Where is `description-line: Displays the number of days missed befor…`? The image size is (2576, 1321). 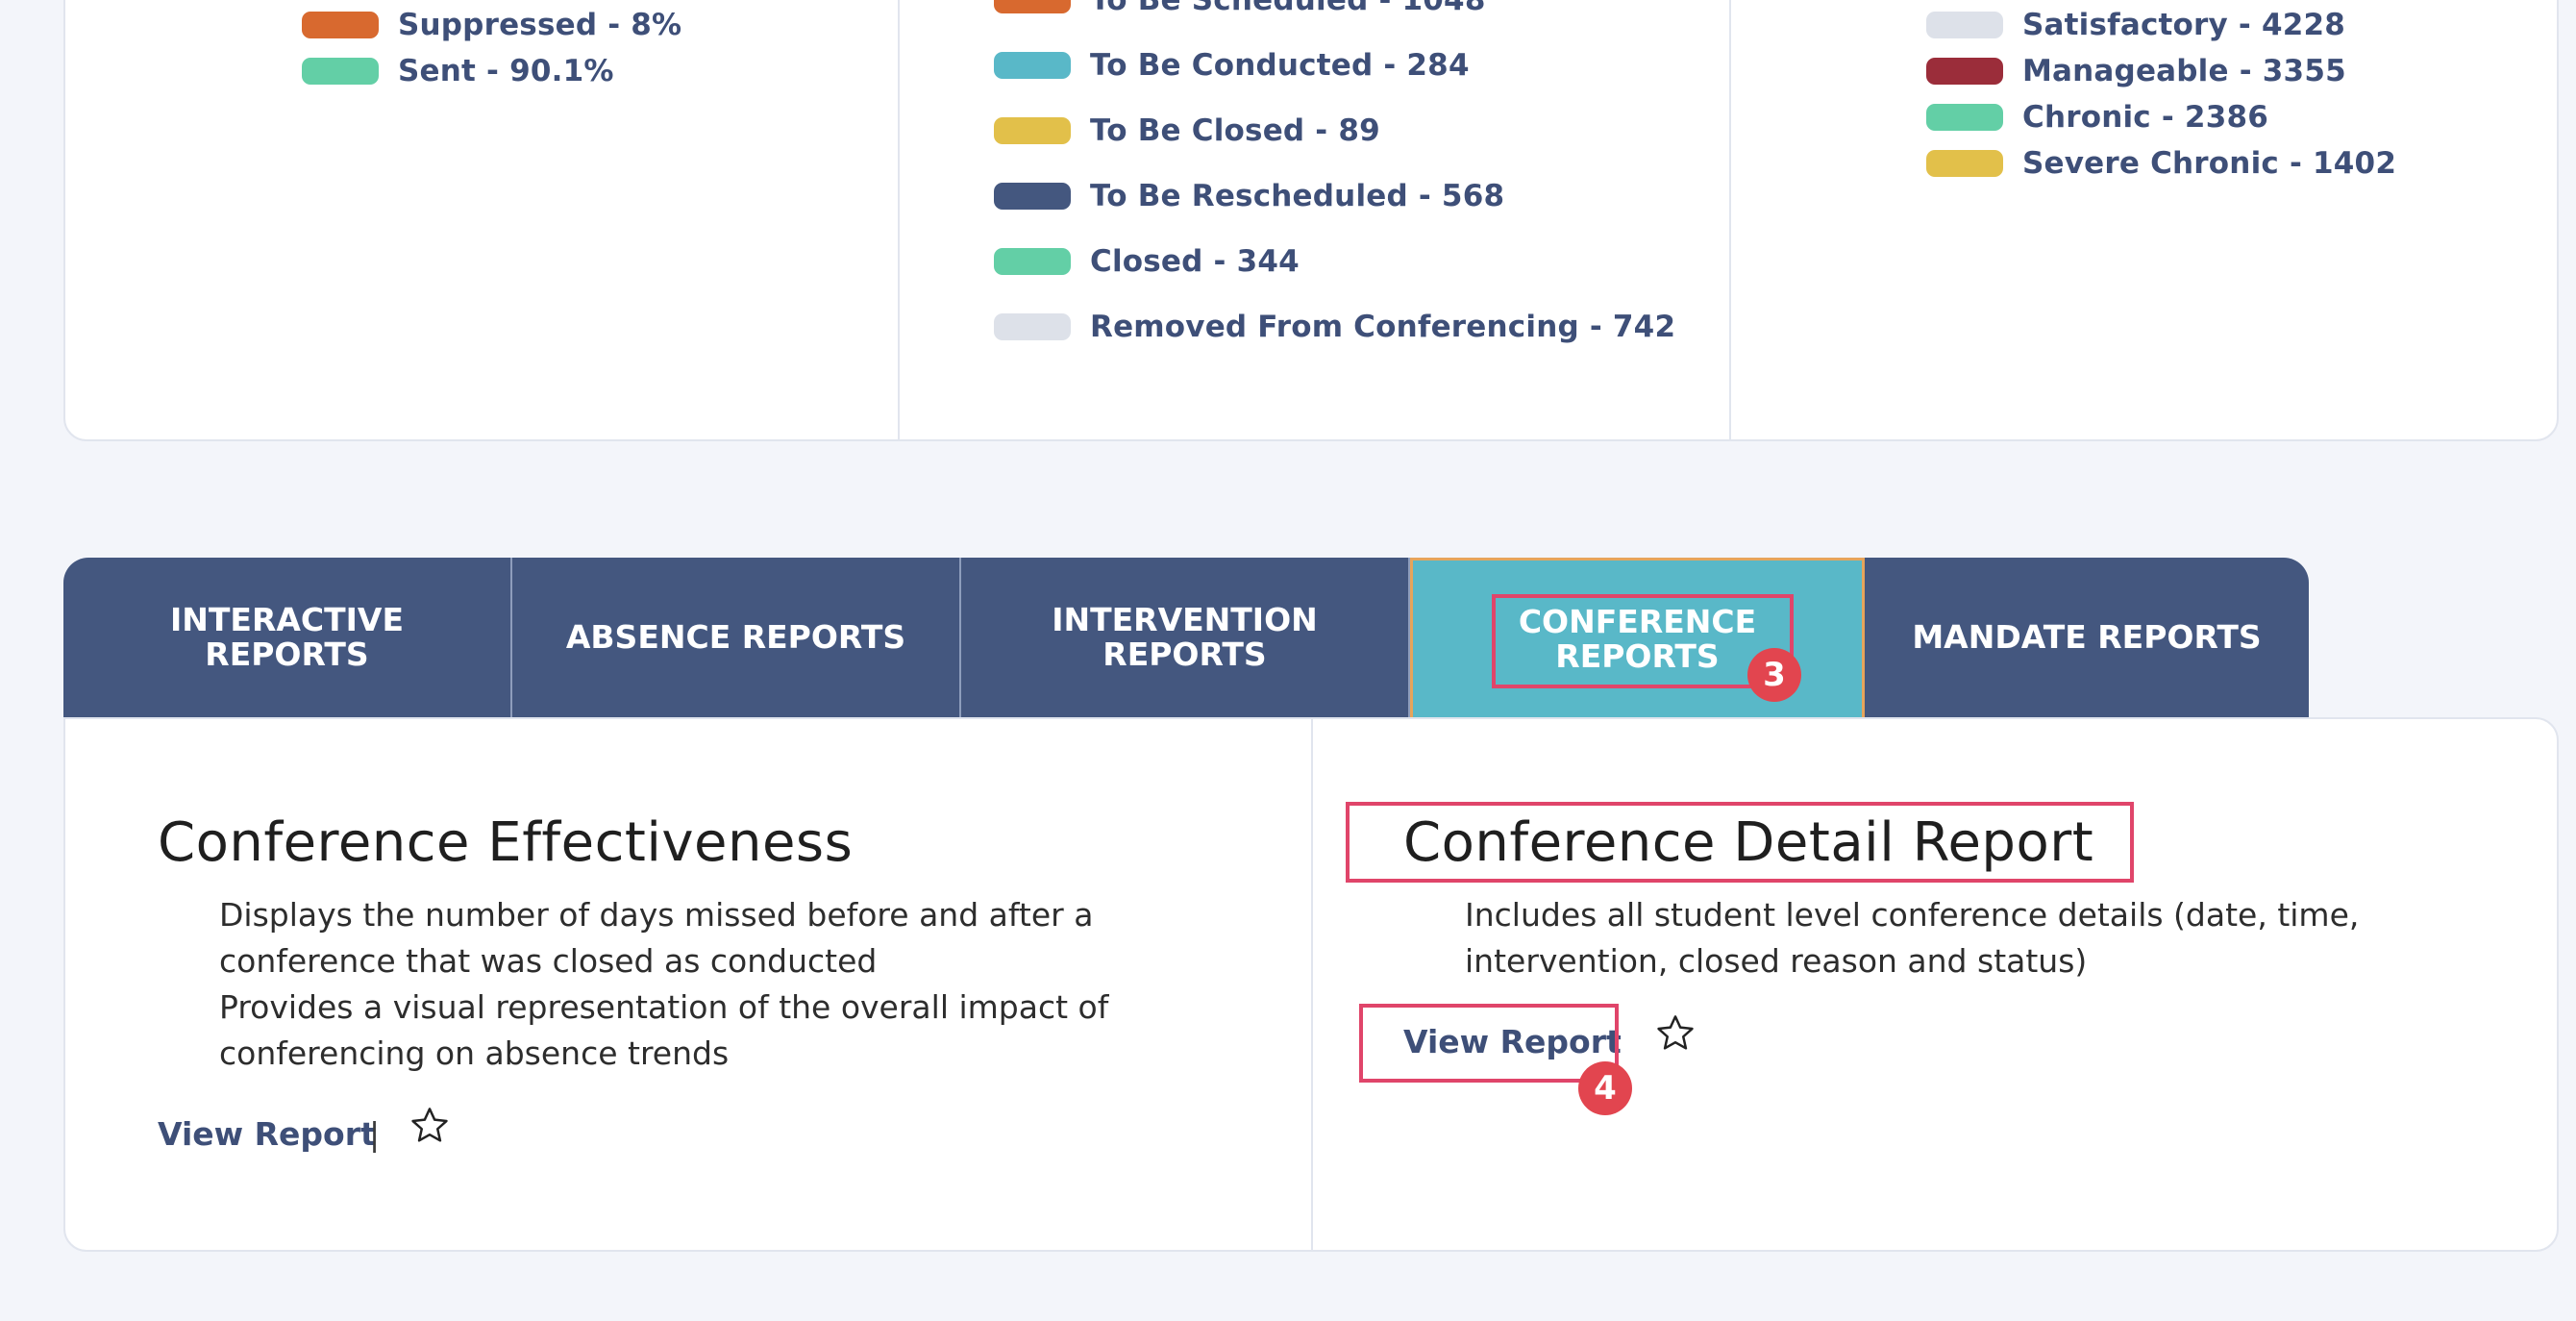
description-line: Displays the number of days missed befor… is located at coordinates (656, 915).